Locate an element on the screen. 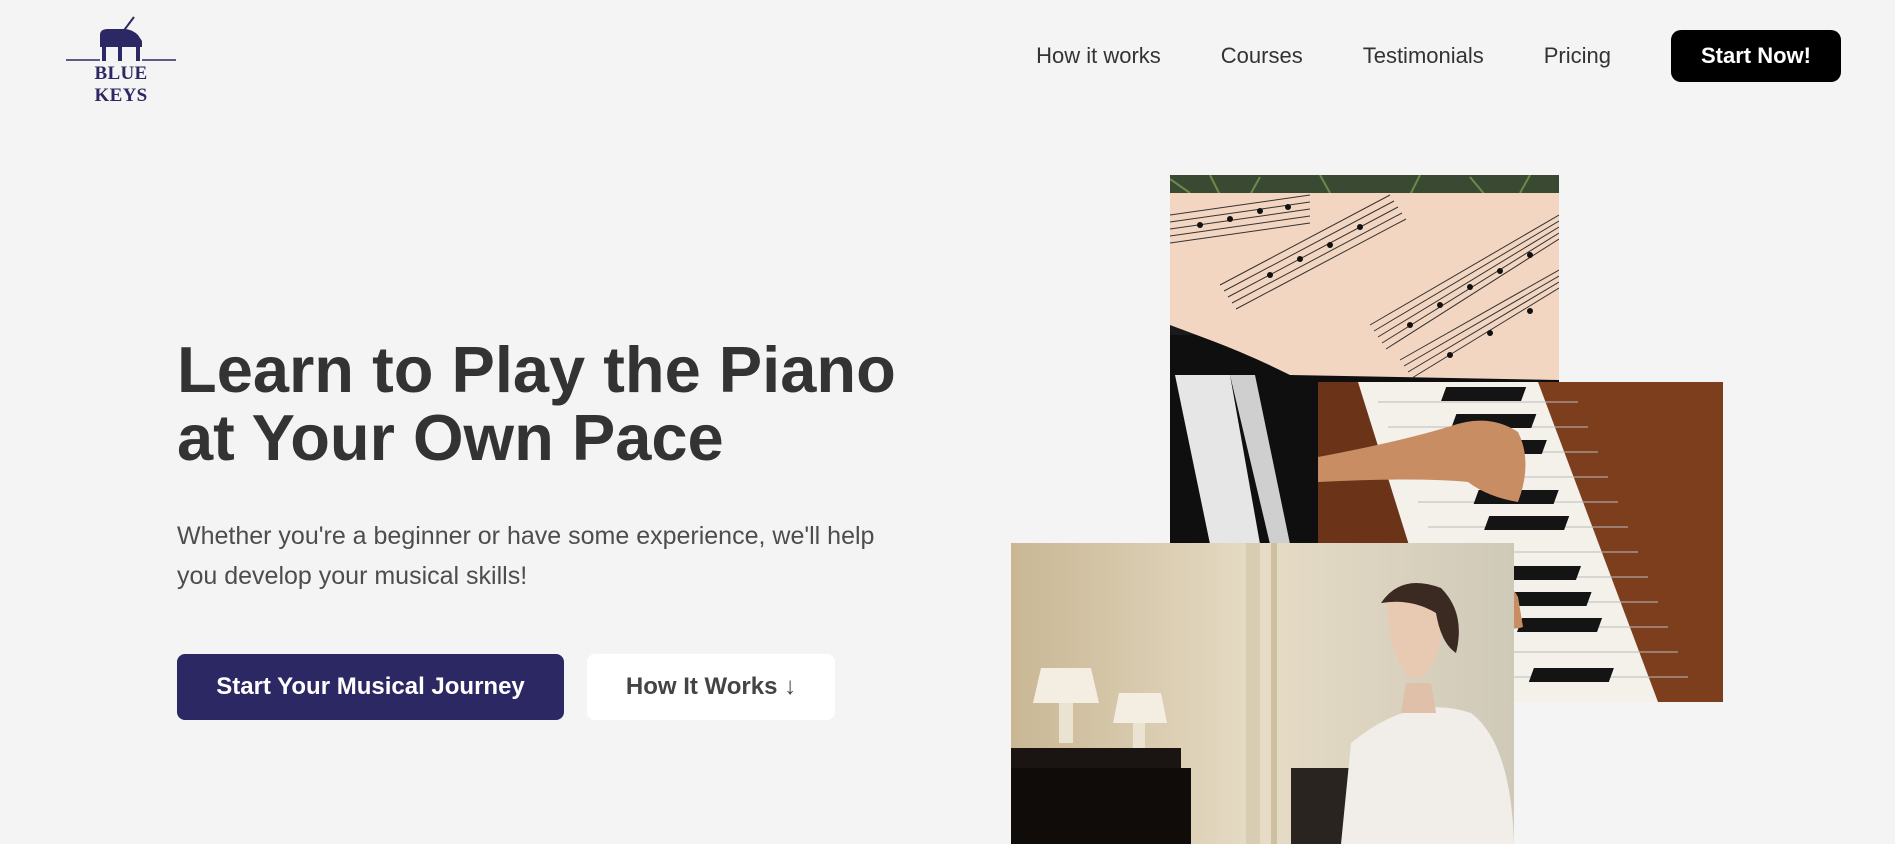 The height and width of the screenshot is (844, 1895). nav-pricing: Pricing is located at coordinates (1577, 56).